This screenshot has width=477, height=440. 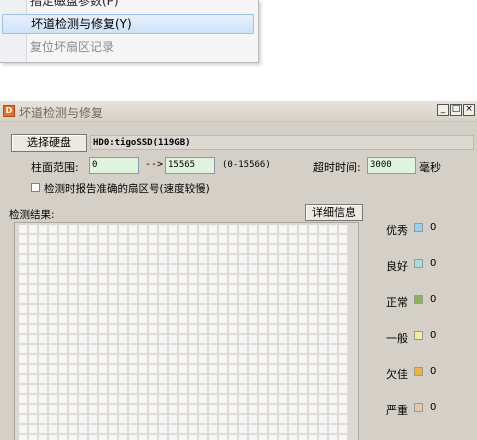 I want to click on legend-label: 优秀, so click(x=397, y=230).